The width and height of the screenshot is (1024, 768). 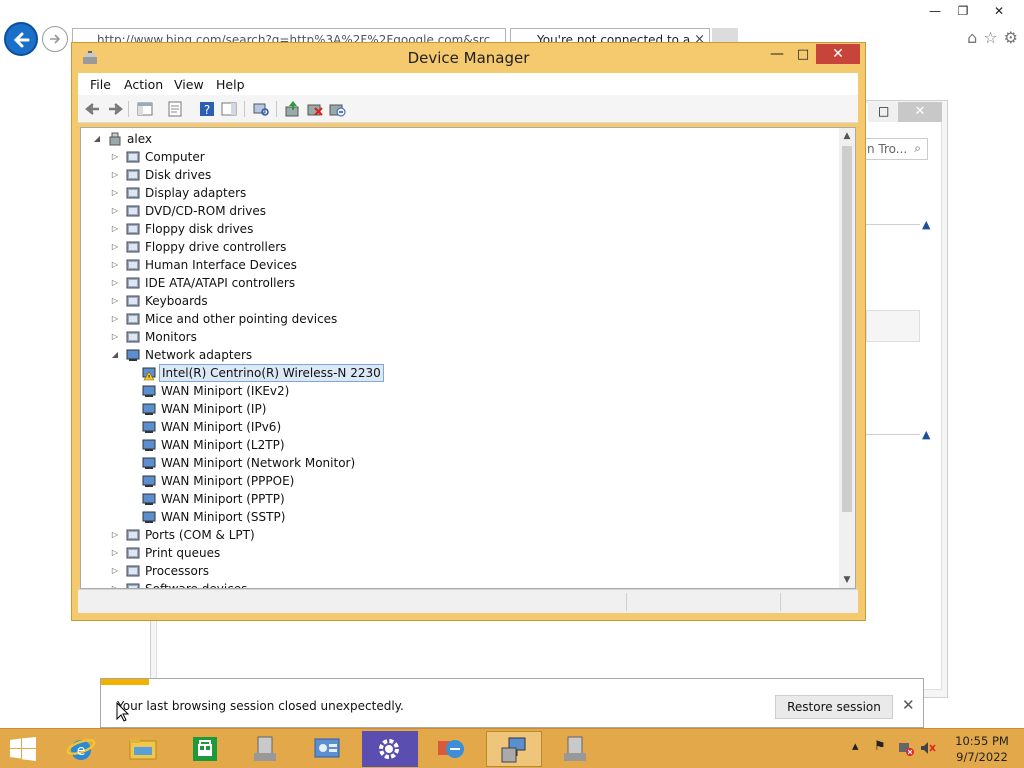 I want to click on taskbar: e ▴ ⚑ 10:55 PM 9/7/2022, so click(x=512, y=748).